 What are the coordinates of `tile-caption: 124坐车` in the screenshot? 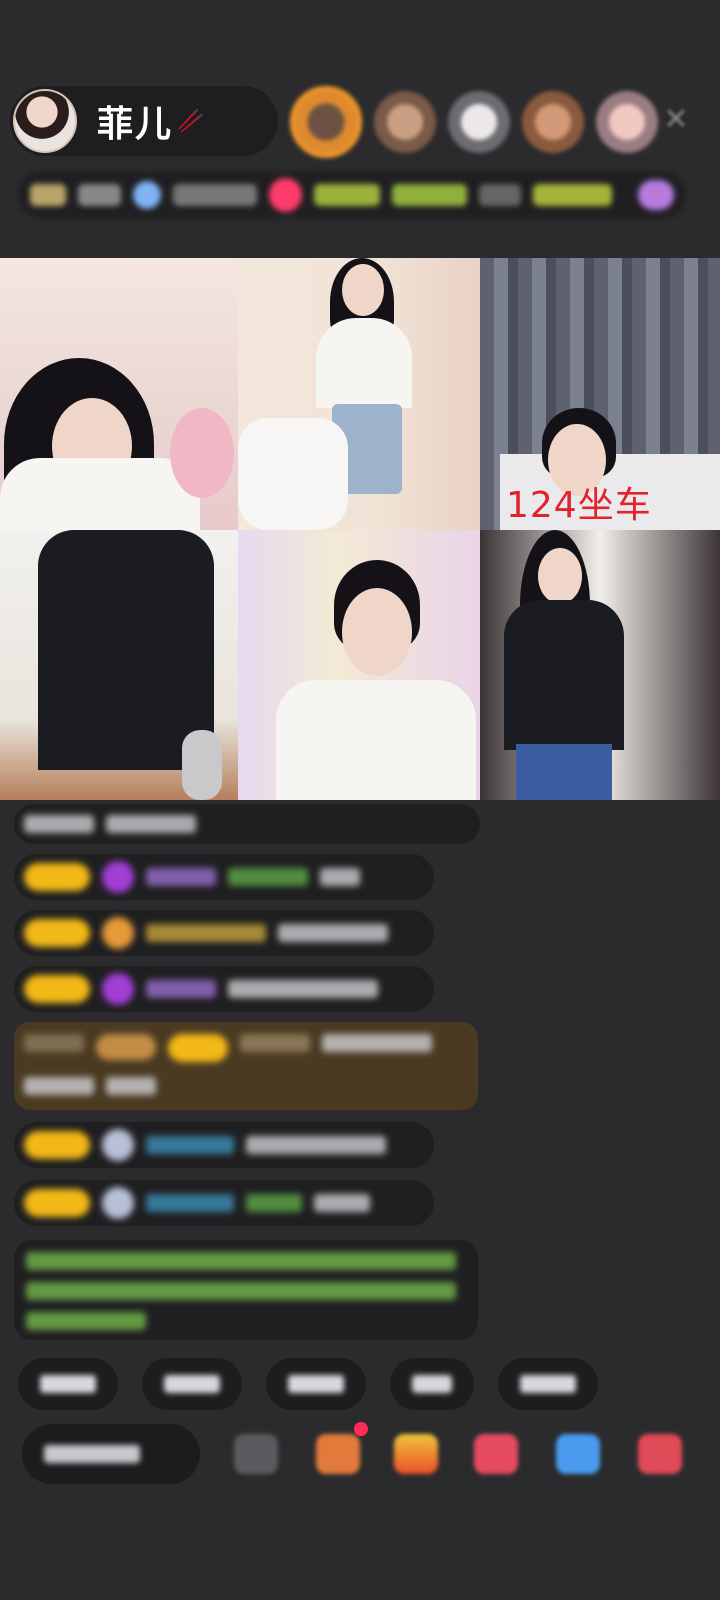 It's located at (579, 505).